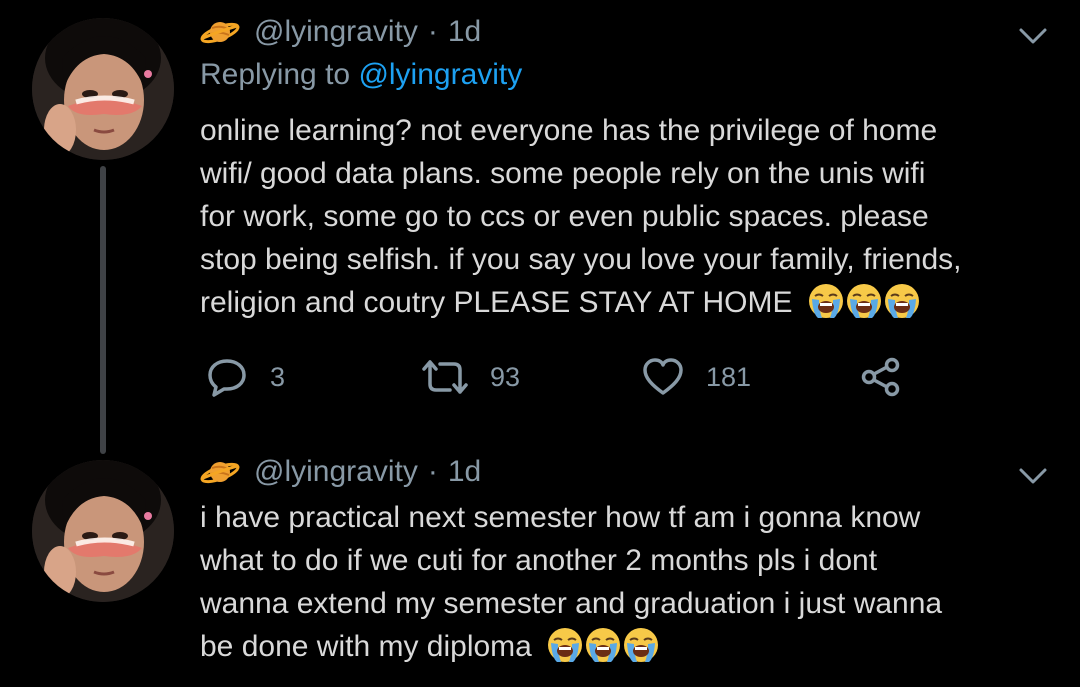 Image resolution: width=1080 pixels, height=687 pixels. Describe the element at coordinates (570, 377) in the screenshot. I see `tweet-actions: 3 93 181` at that location.